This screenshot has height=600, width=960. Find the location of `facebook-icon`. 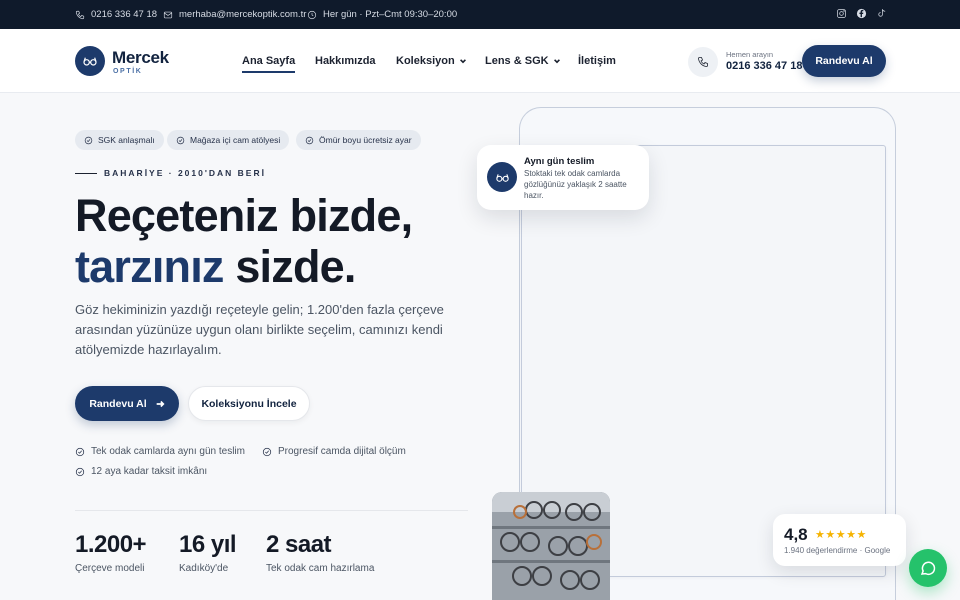

facebook-icon is located at coordinates (861, 13).